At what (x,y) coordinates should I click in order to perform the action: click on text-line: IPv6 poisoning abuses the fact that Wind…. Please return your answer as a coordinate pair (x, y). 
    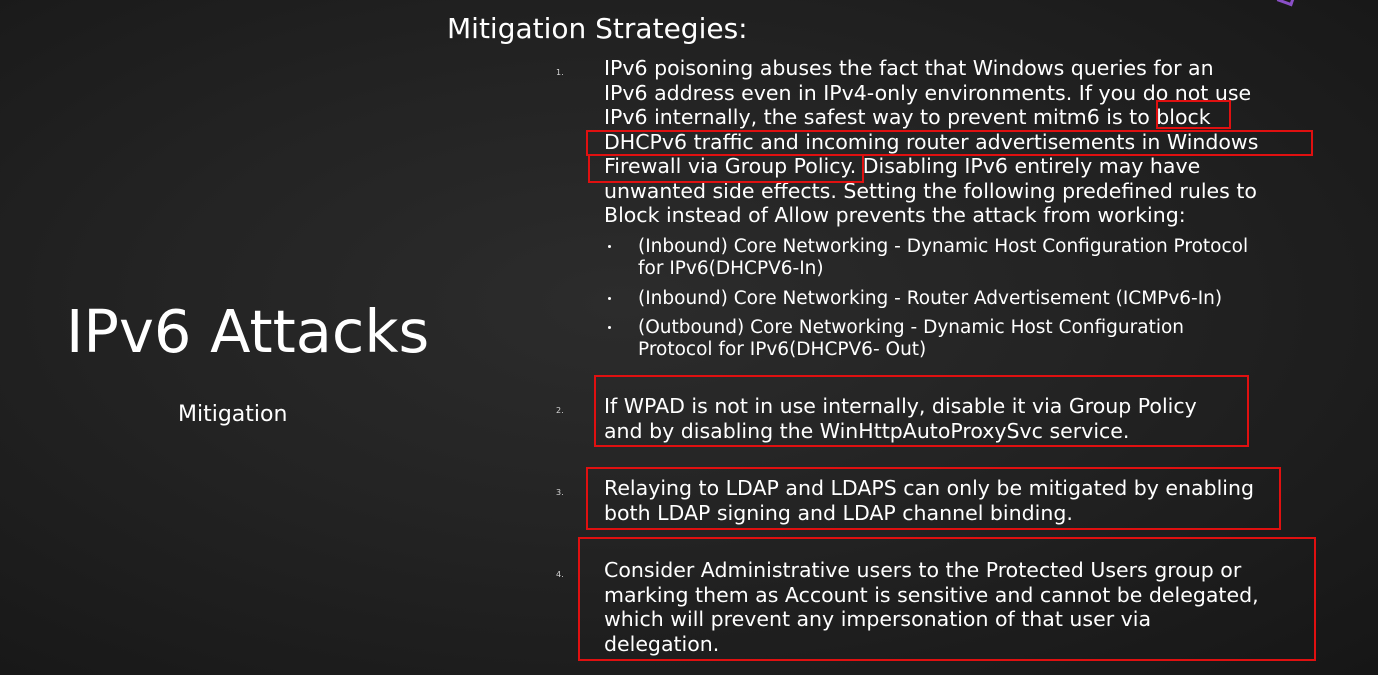
    Looking at the image, I should click on (909, 68).